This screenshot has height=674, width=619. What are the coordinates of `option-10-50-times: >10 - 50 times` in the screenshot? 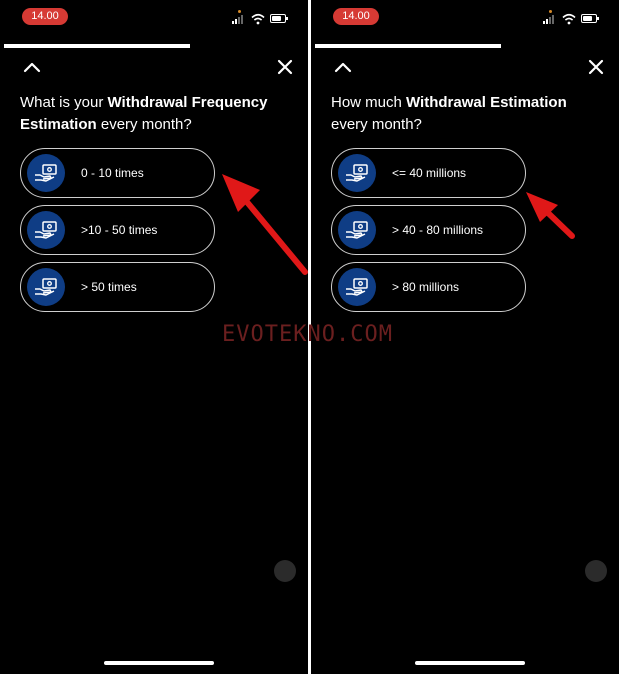 It's located at (117, 230).